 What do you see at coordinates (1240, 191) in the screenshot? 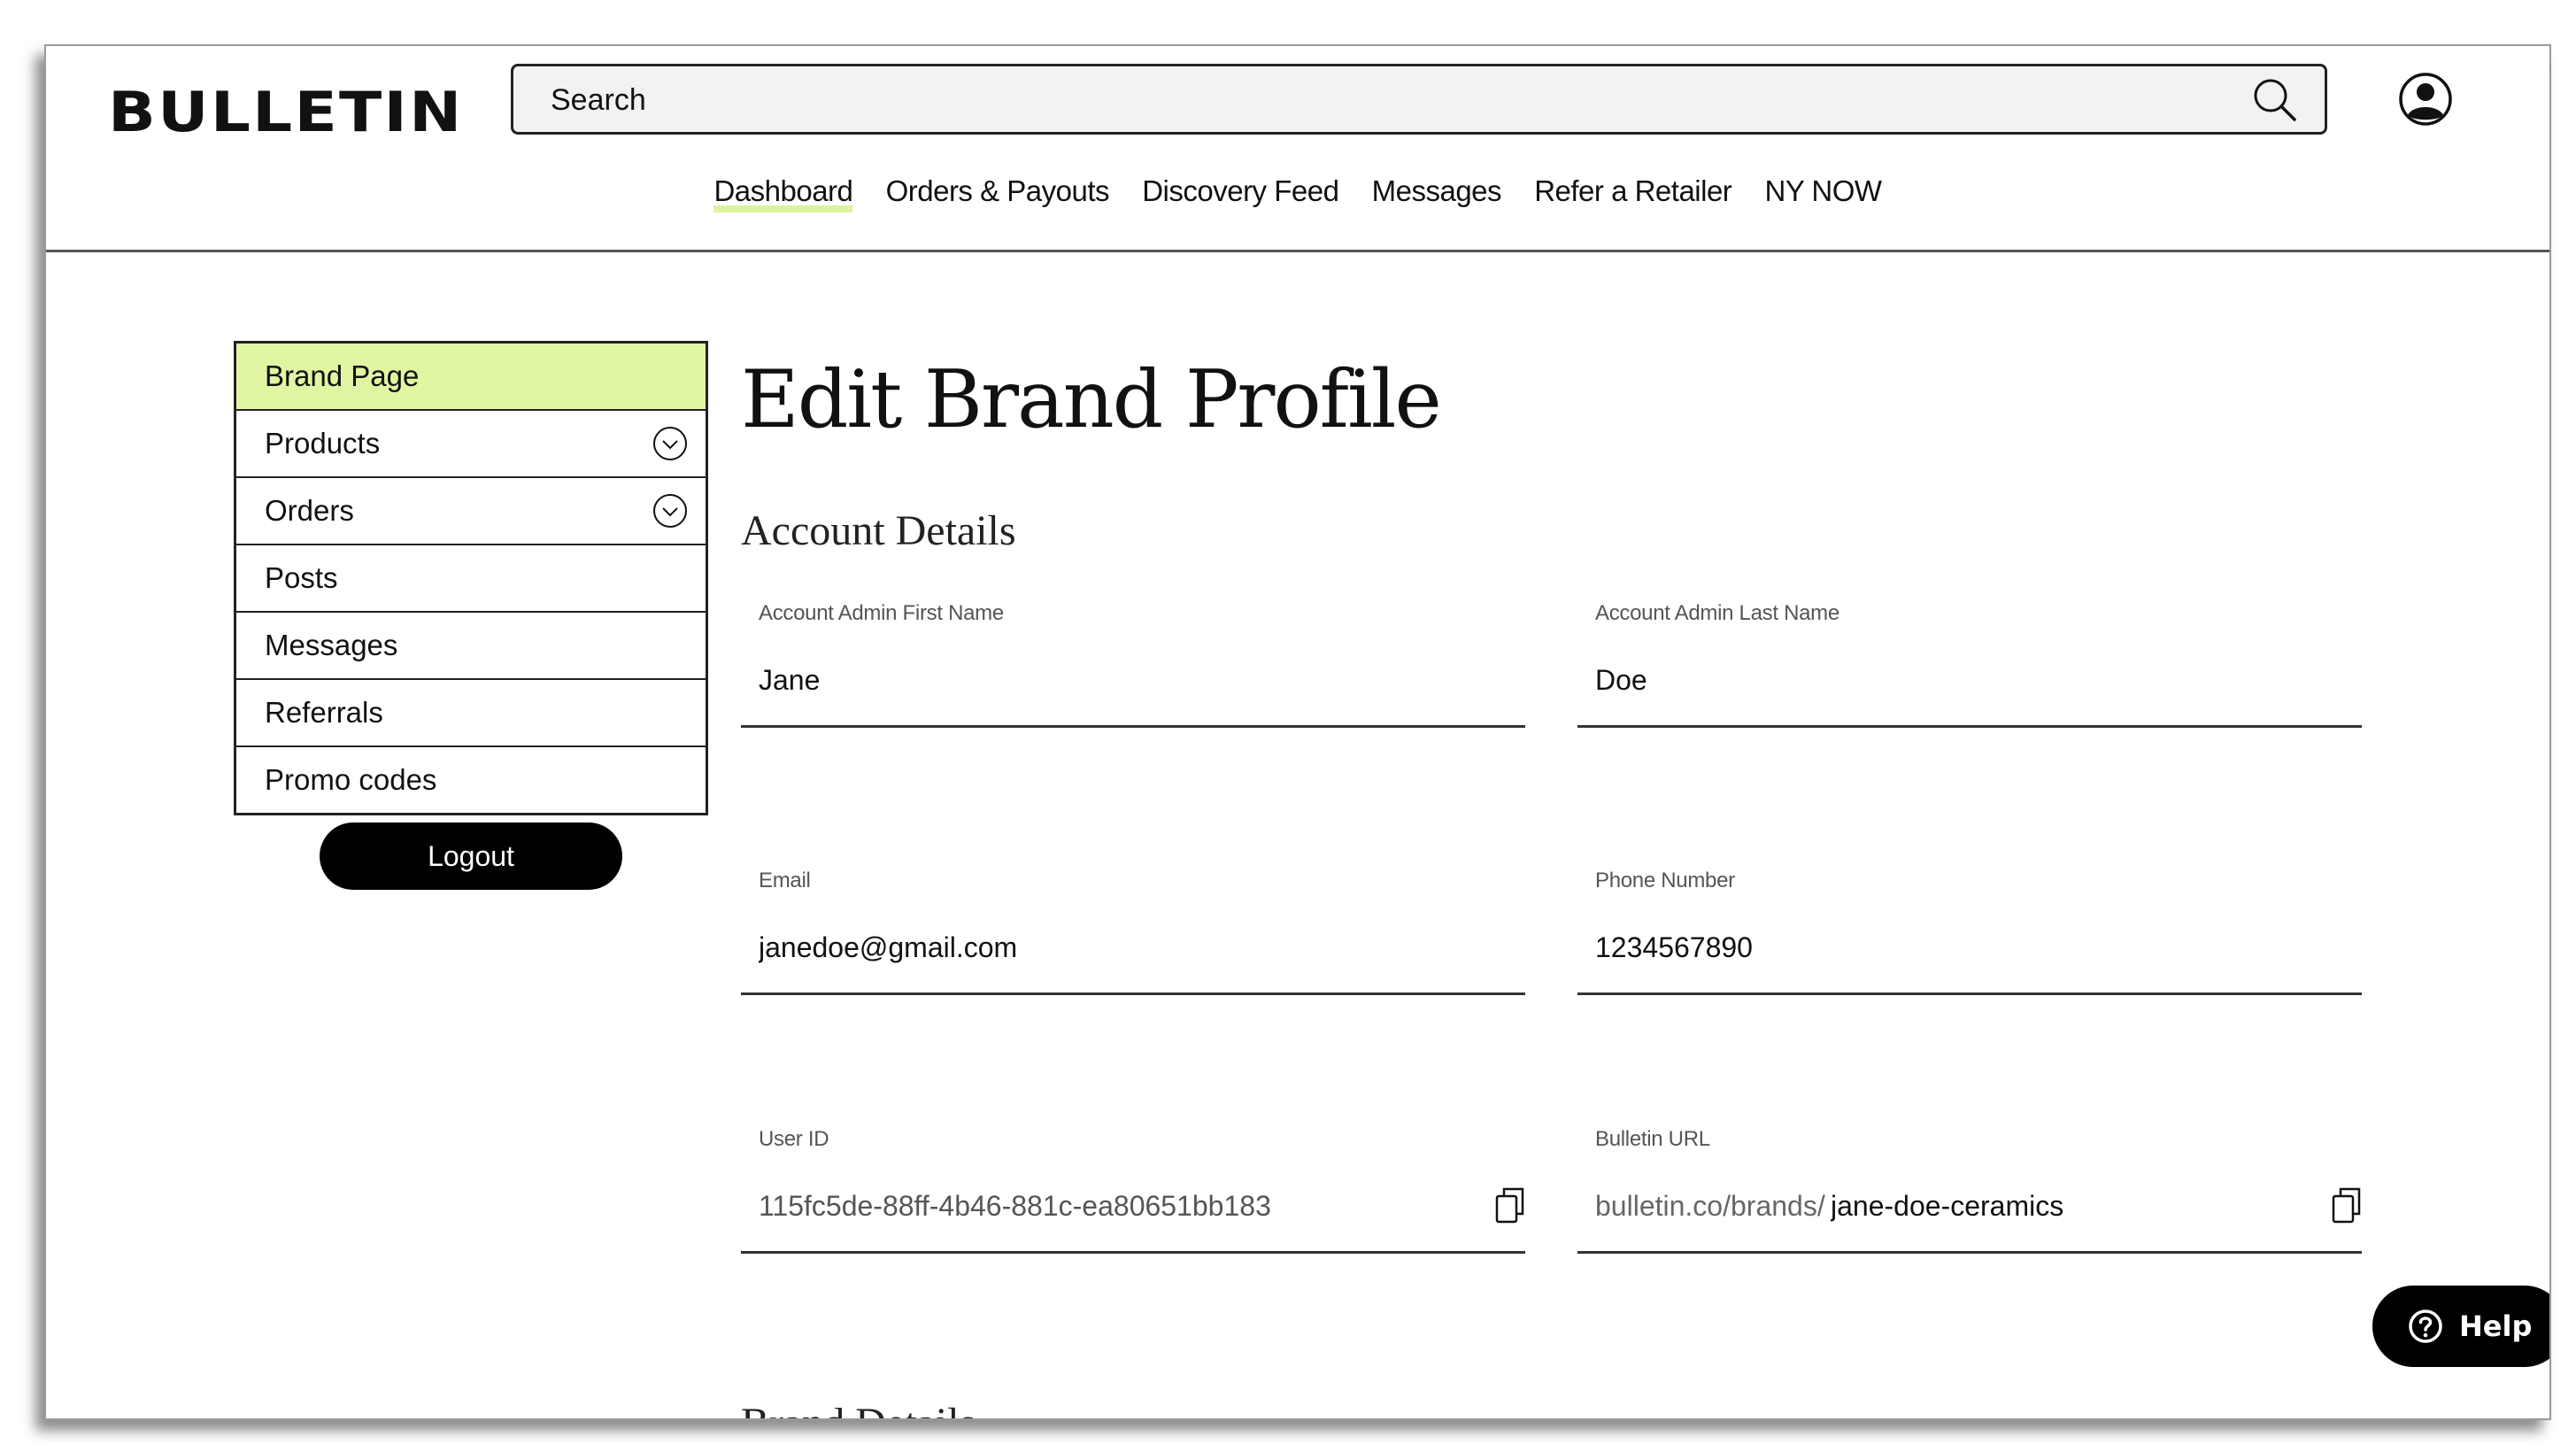
I see `nav-discovery-feed: Discovery Feed` at bounding box center [1240, 191].